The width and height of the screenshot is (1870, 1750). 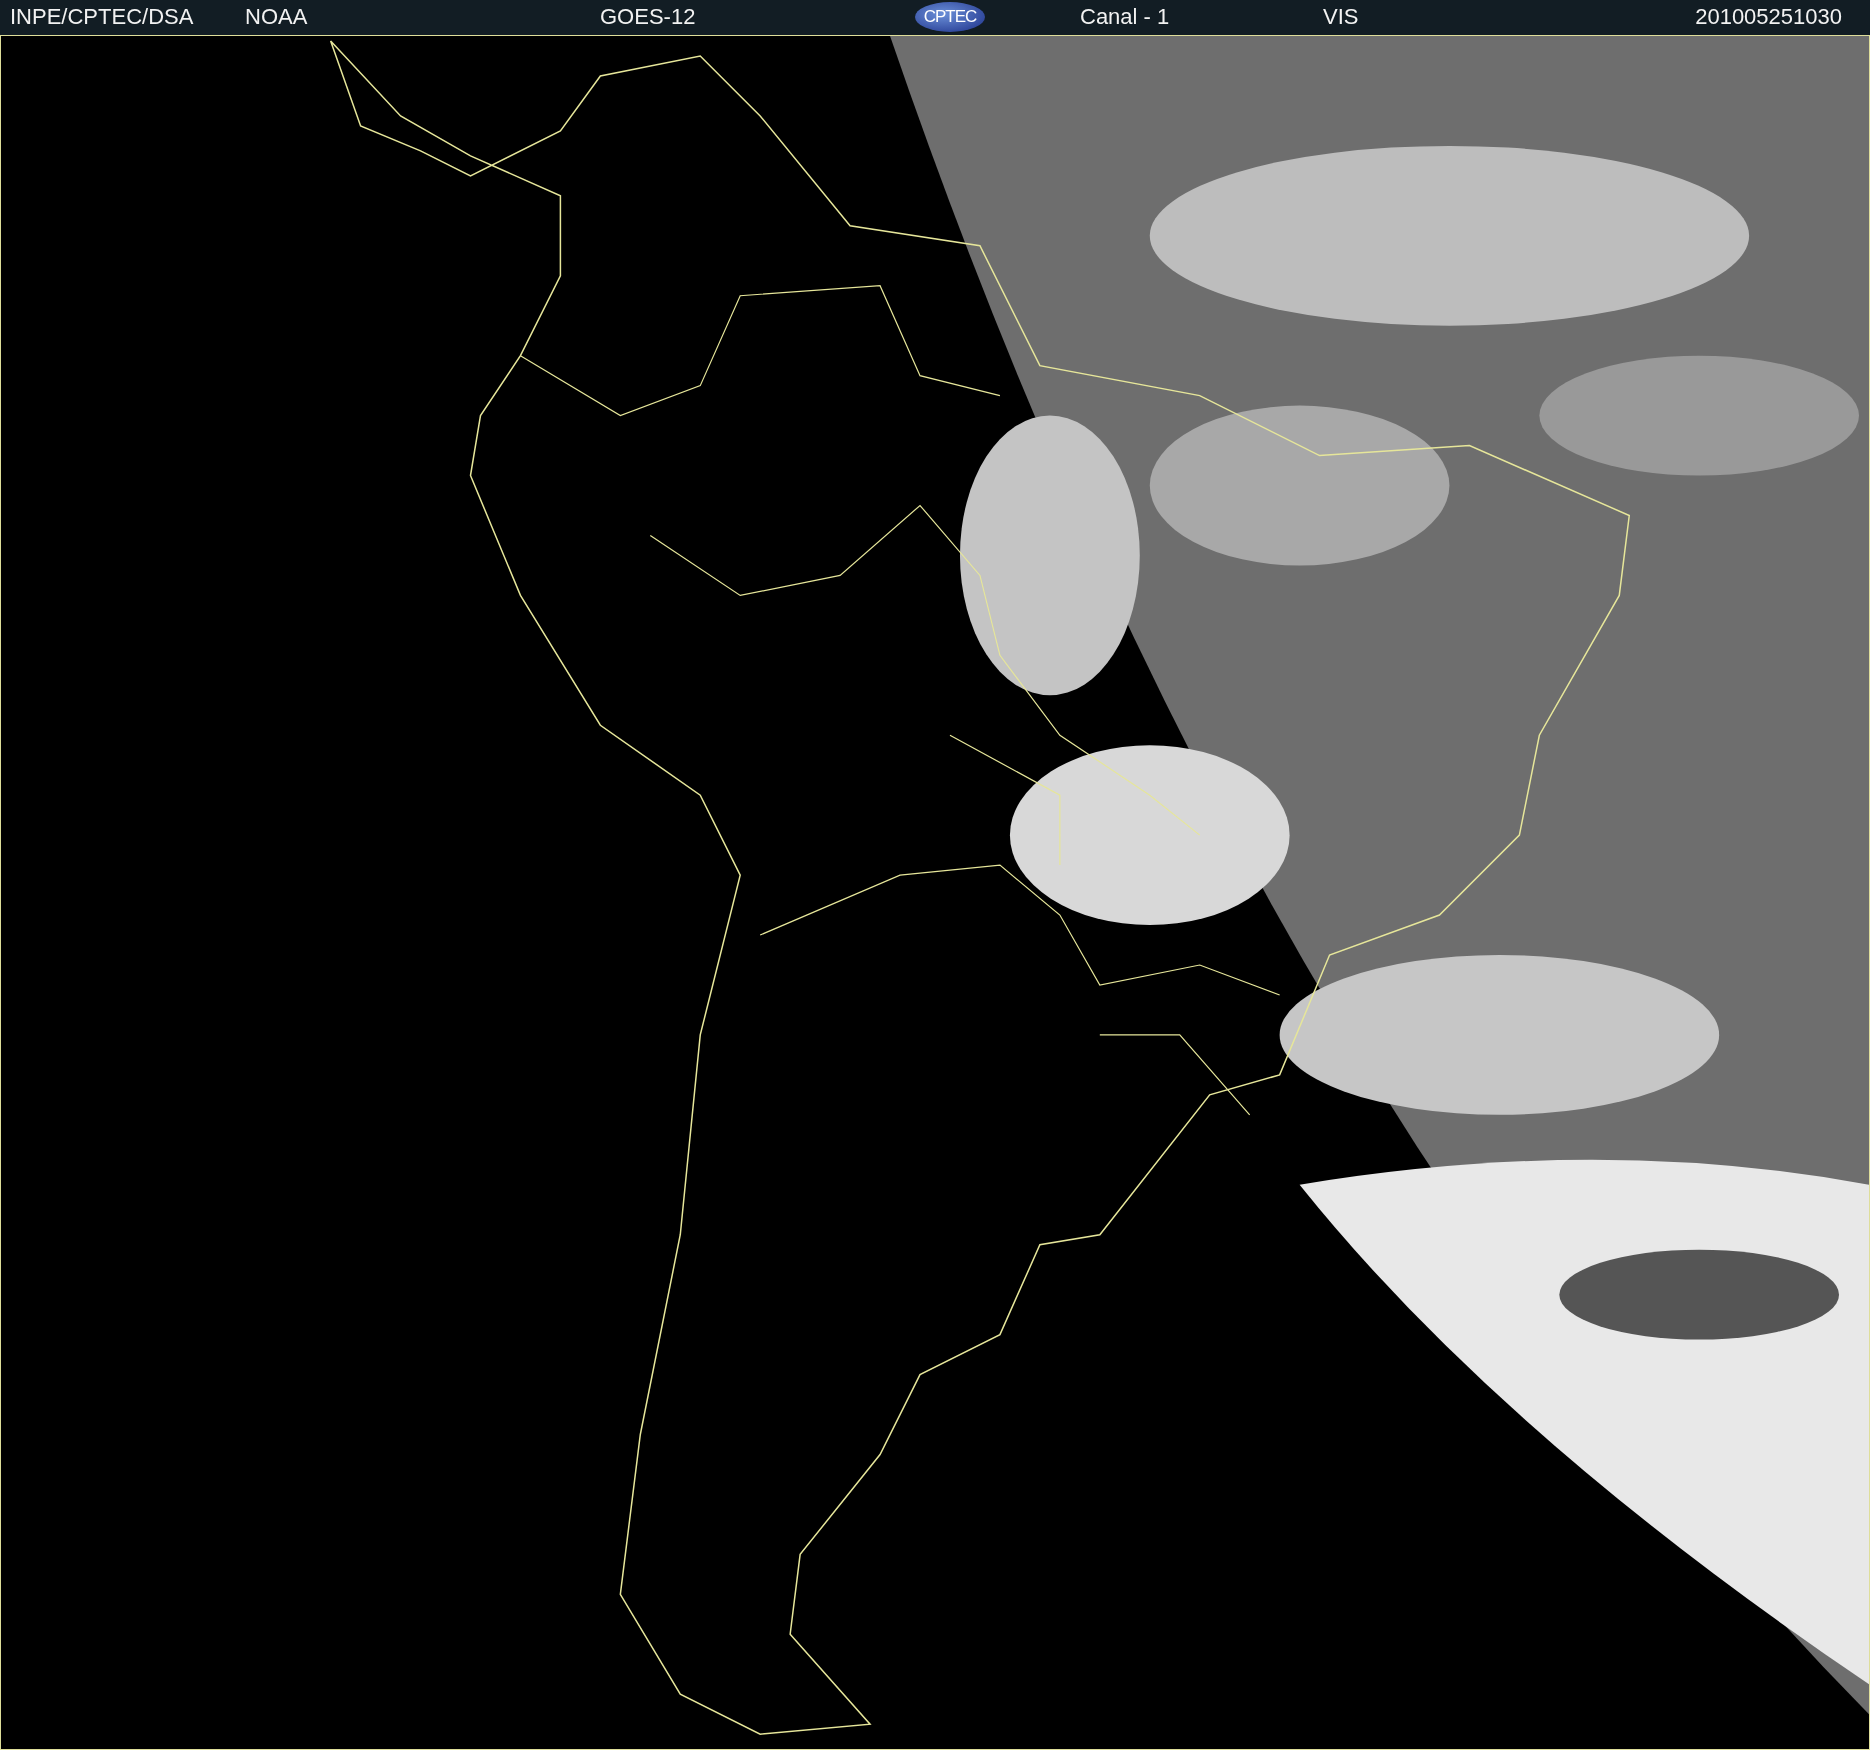 I want to click on header-label: GOES-12, so click(x=648, y=17).